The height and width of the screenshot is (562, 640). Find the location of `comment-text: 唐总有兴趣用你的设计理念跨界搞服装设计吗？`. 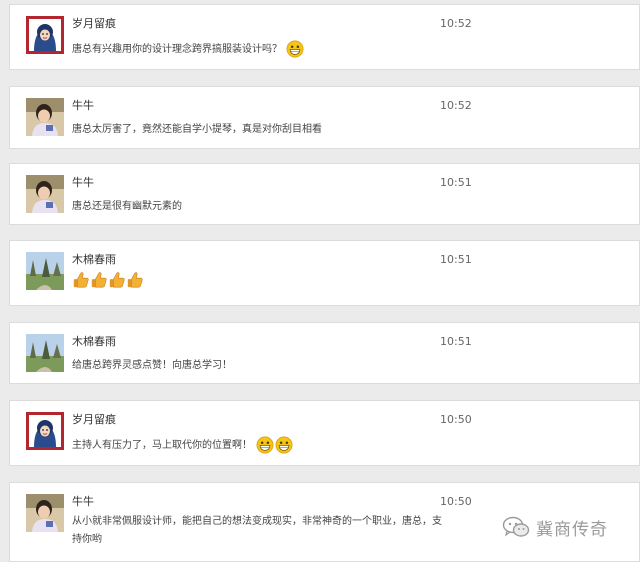

comment-text: 唐总有兴趣用你的设计理念跨界搞服装设计吗？ is located at coordinates (262, 49).